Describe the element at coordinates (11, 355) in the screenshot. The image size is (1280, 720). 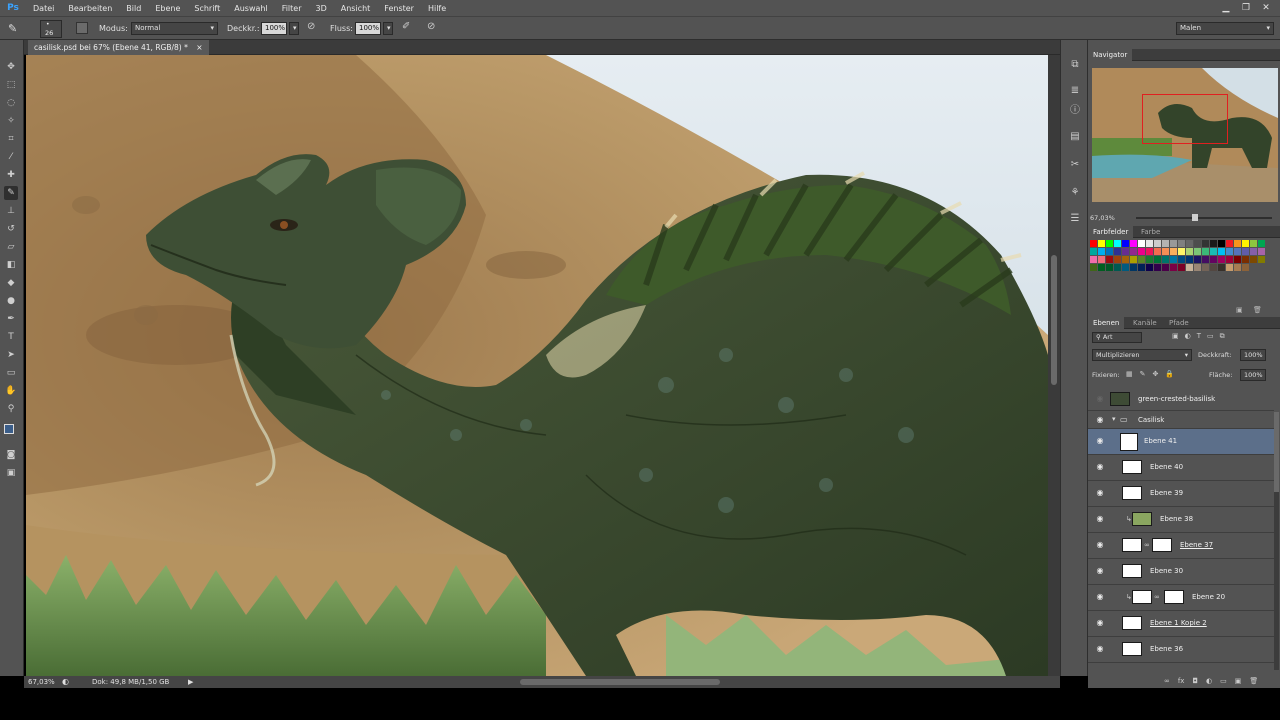
I see `path-select-tool-icon: ➤` at that location.